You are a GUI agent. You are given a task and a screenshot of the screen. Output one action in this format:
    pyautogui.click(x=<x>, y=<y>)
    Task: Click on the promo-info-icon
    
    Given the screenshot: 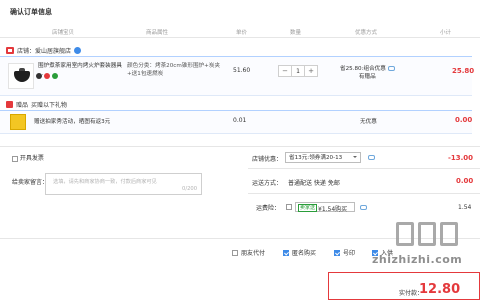 What is the action you would take?
    pyautogui.click(x=391, y=68)
    